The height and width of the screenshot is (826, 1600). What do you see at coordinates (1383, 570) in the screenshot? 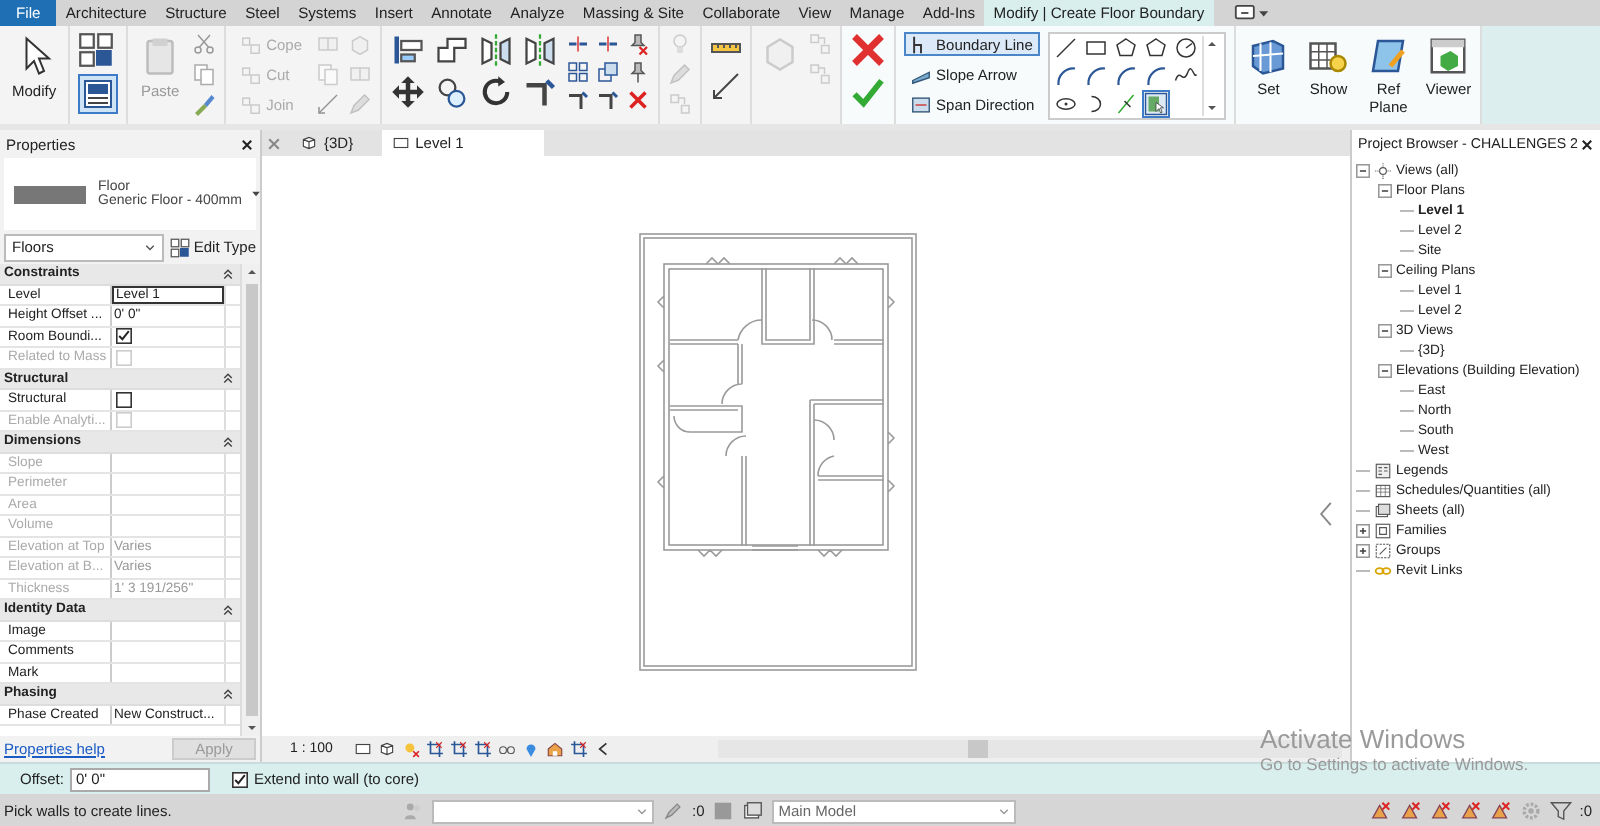
I see `link-icon` at bounding box center [1383, 570].